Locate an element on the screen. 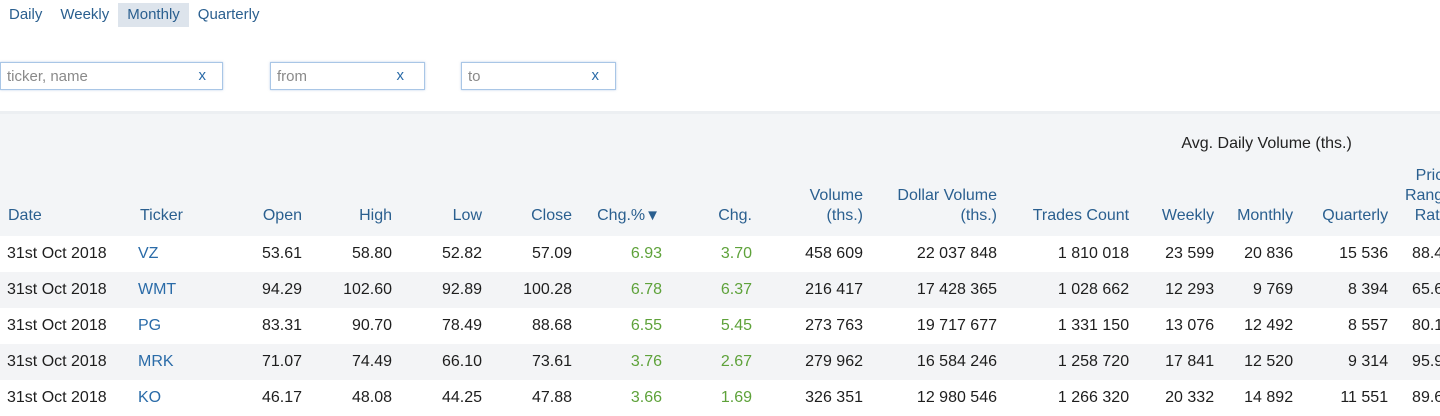 The width and height of the screenshot is (1440, 416). ticker-filter: x is located at coordinates (111, 76).